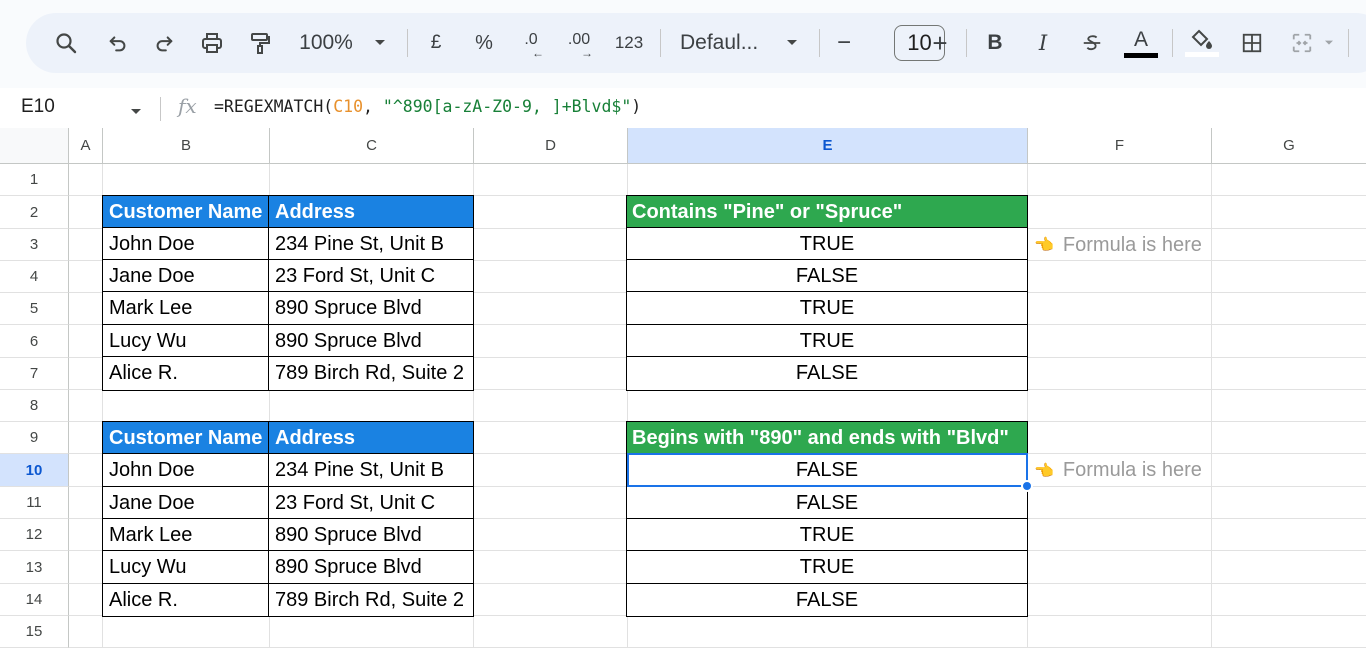 This screenshot has width=1366, height=648. Describe the element at coordinates (1302, 43) in the screenshot. I see `merge-cells-icon` at that location.